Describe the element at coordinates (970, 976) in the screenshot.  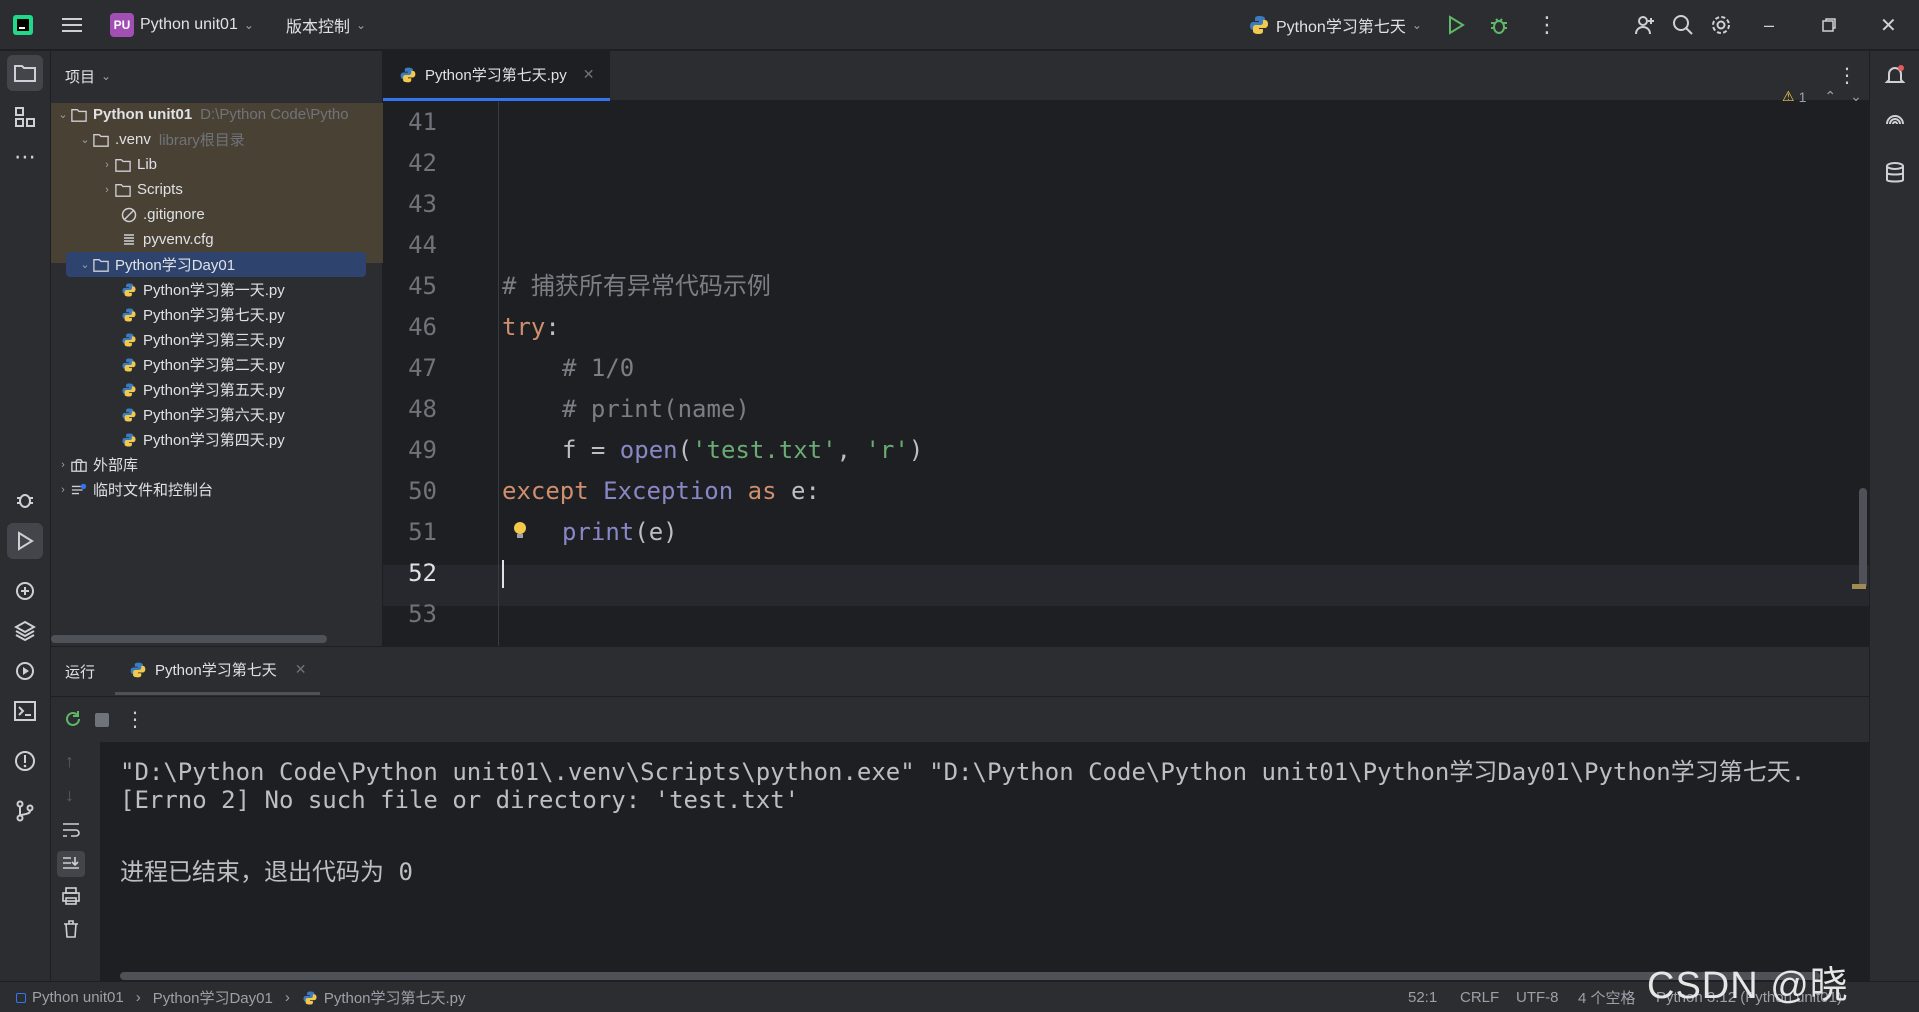
I see `console-horizontal-scrollbar` at that location.